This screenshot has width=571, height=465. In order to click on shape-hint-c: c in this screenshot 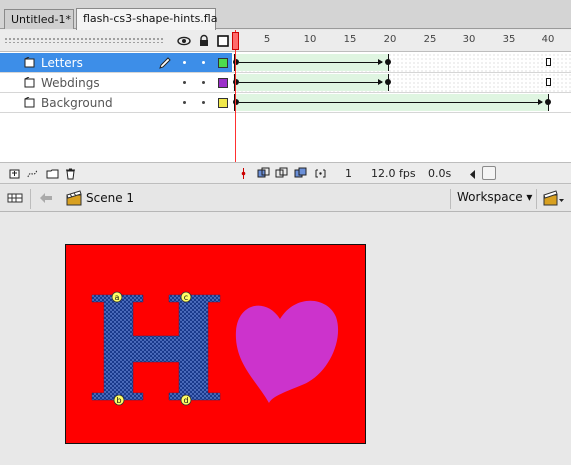, I will do `click(186, 297)`.